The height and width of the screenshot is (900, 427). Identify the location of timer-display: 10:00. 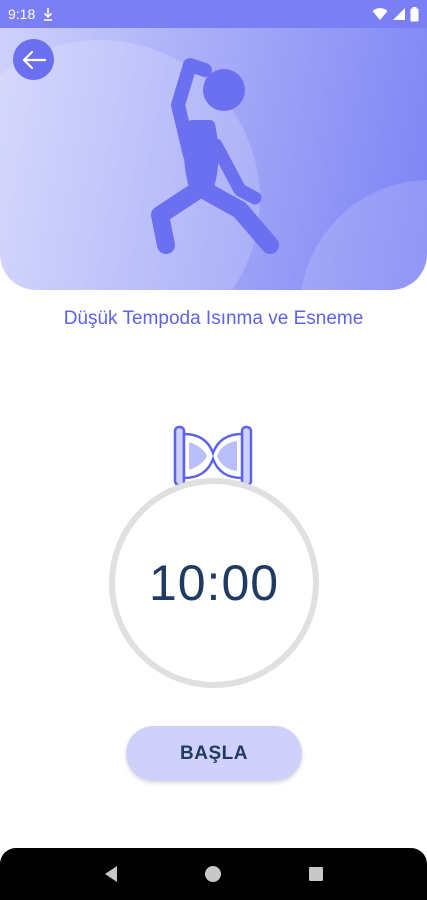
(214, 583).